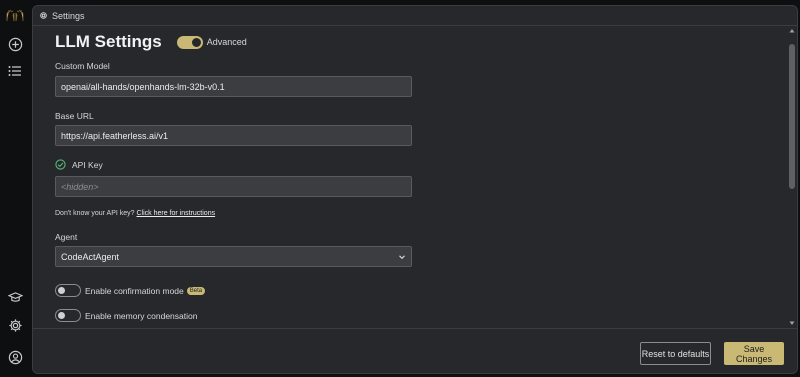  Describe the element at coordinates (87, 164) in the screenshot. I see `api-key-label: API Key` at that location.